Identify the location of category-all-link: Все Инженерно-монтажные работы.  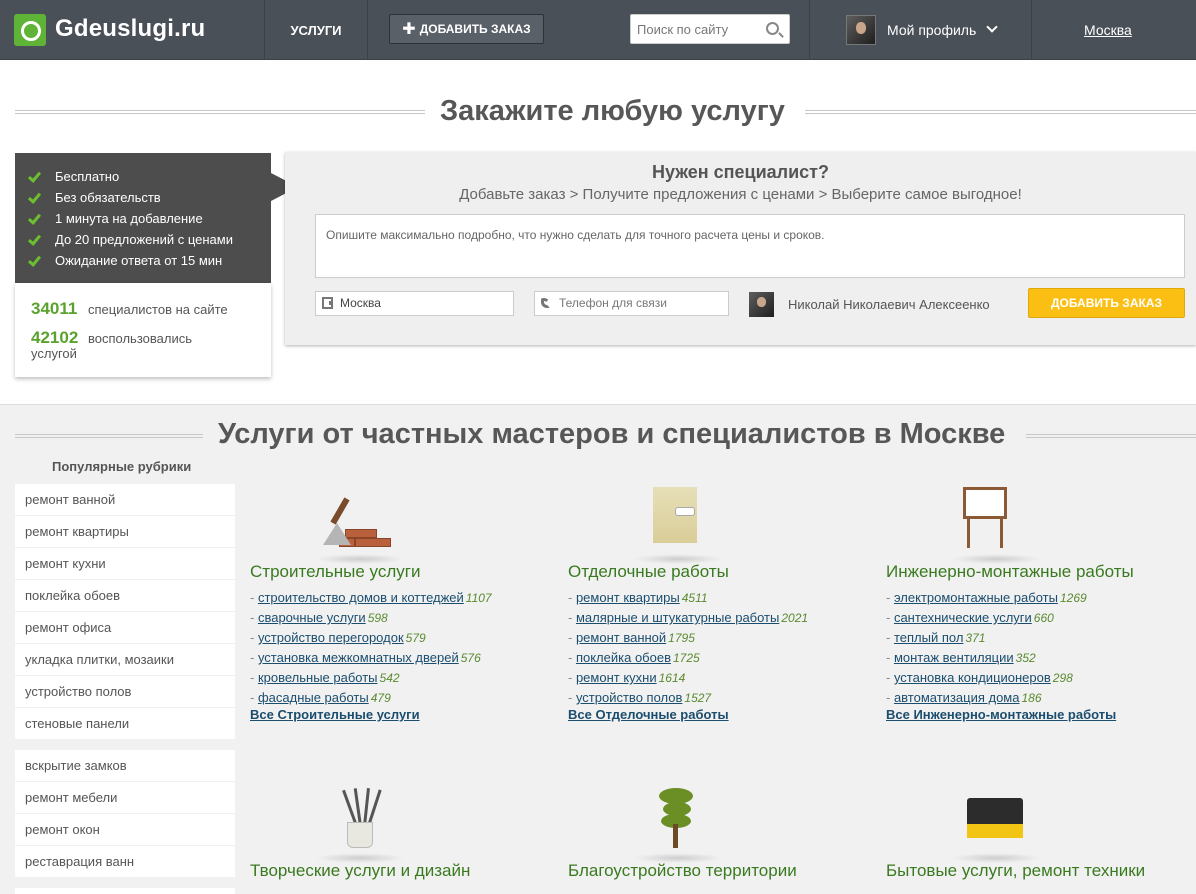
(1001, 714).